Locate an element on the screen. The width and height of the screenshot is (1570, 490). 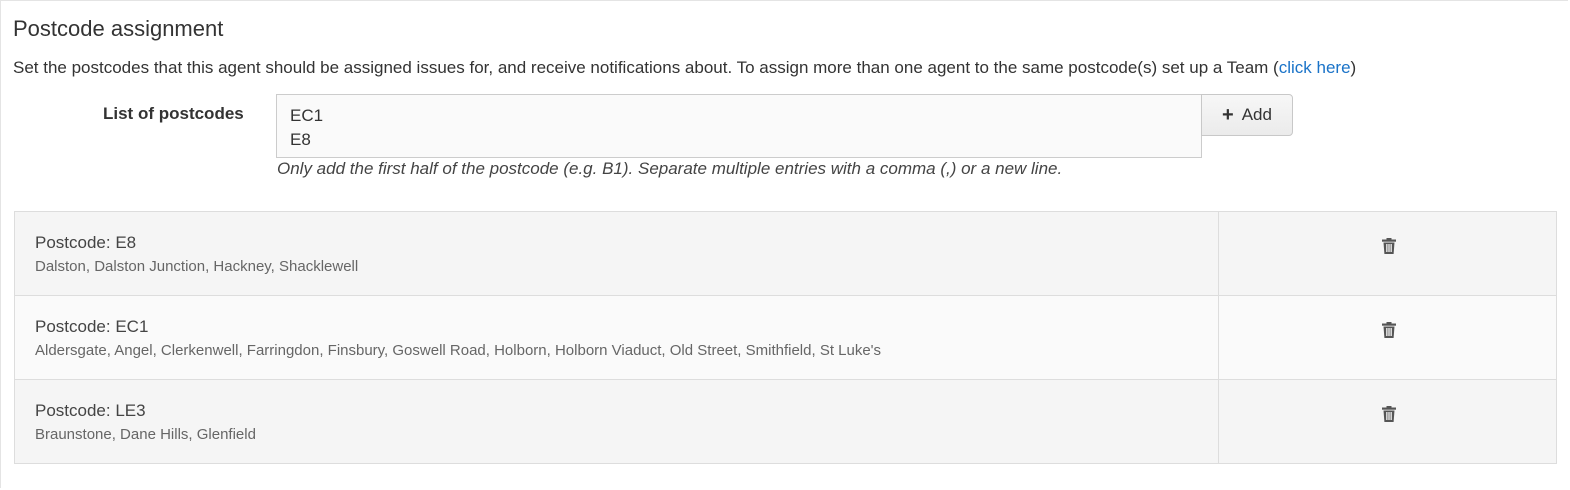
postcode-title: Postcode: E8 is located at coordinates (86, 242).